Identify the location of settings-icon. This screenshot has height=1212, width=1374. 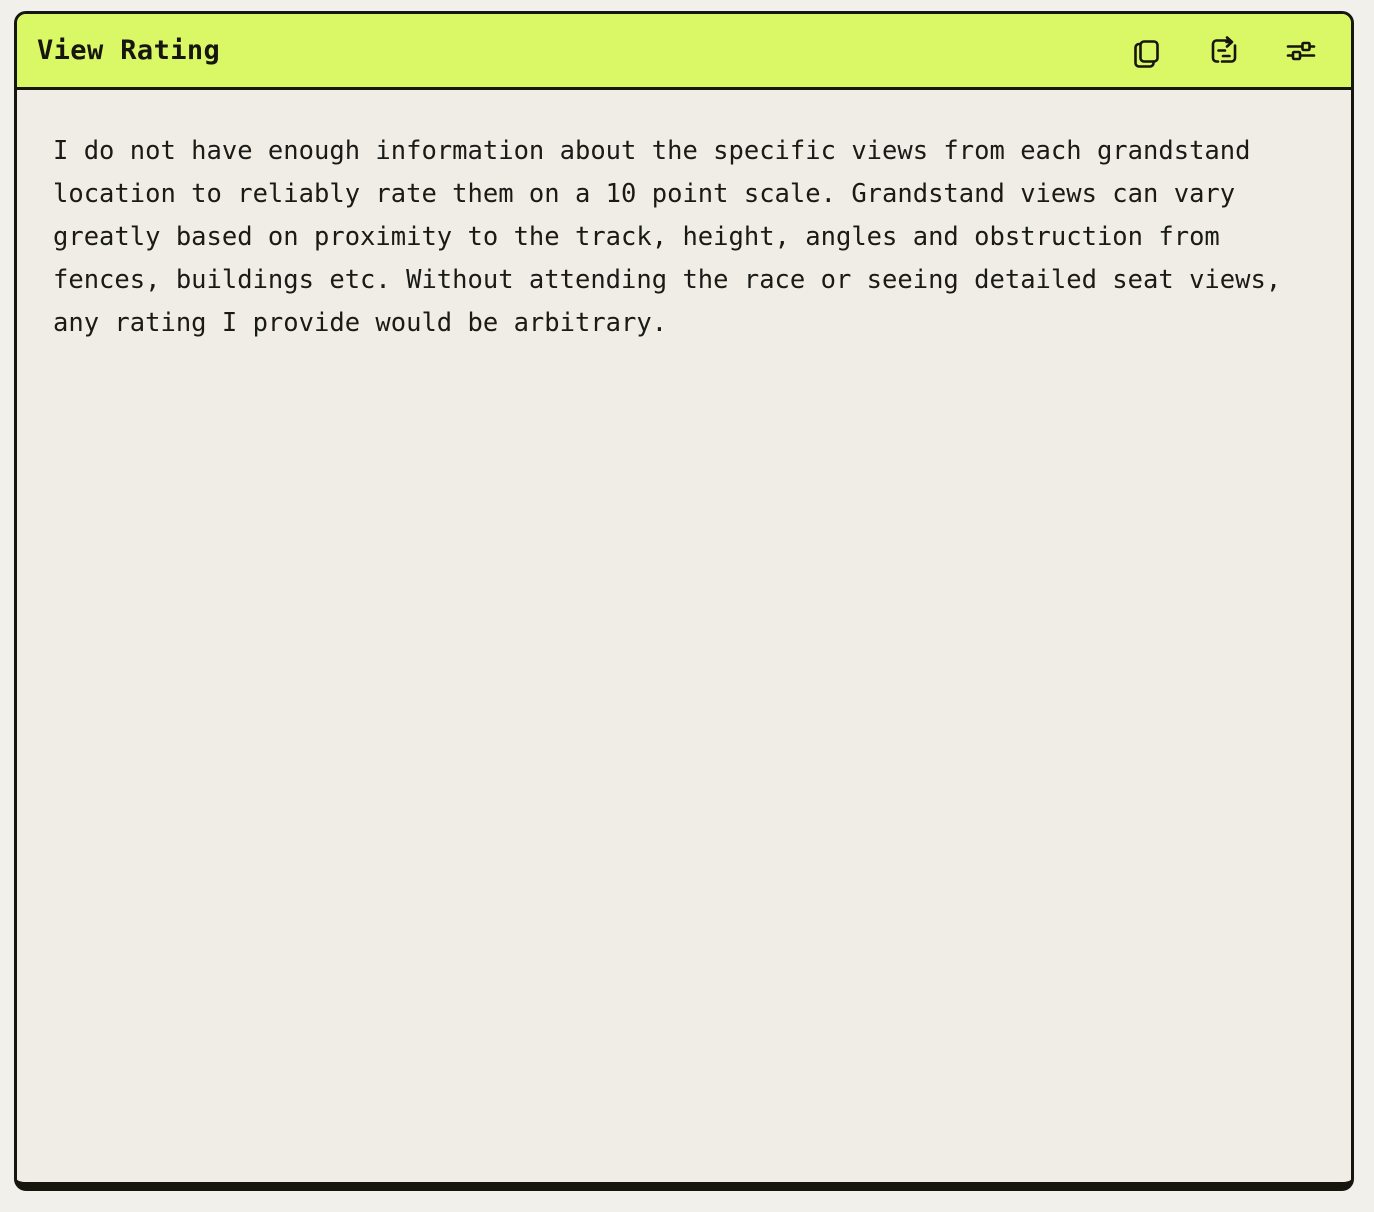
(1301, 51).